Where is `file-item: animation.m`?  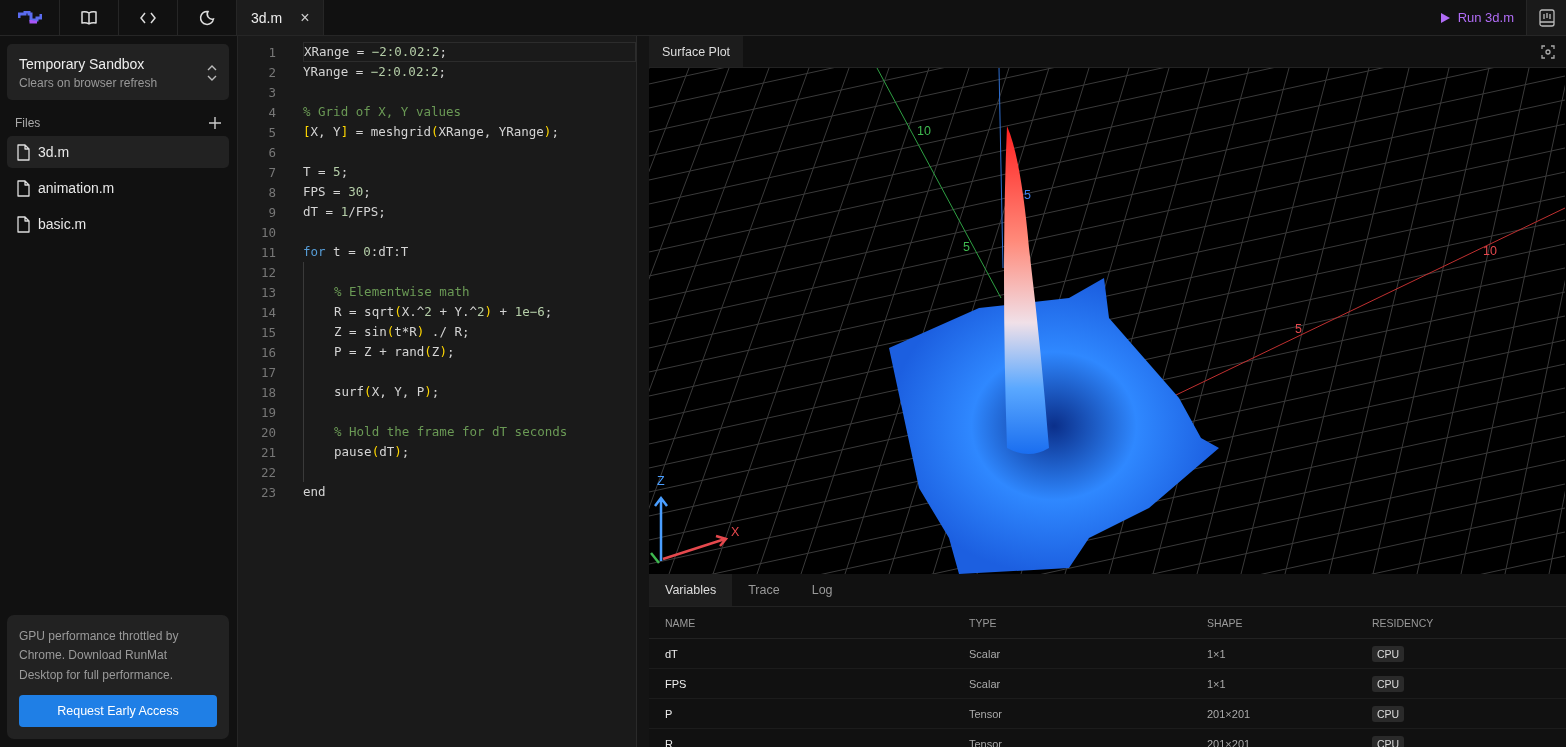 file-item: animation.m is located at coordinates (118, 188).